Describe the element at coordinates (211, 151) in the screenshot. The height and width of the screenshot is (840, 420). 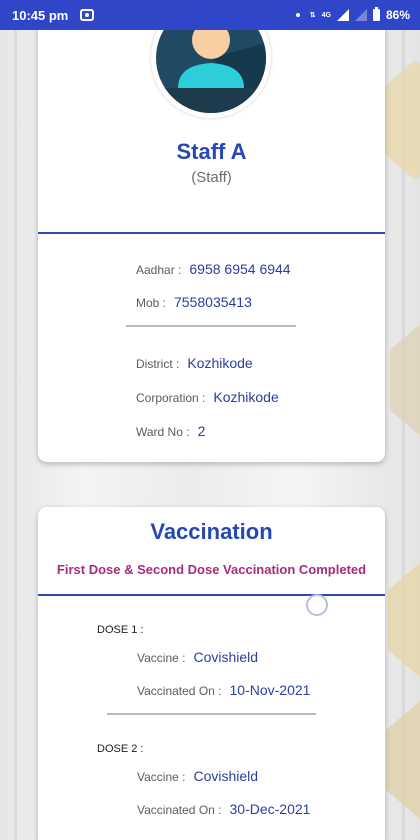
I see `staff-name: Staff A` at that location.